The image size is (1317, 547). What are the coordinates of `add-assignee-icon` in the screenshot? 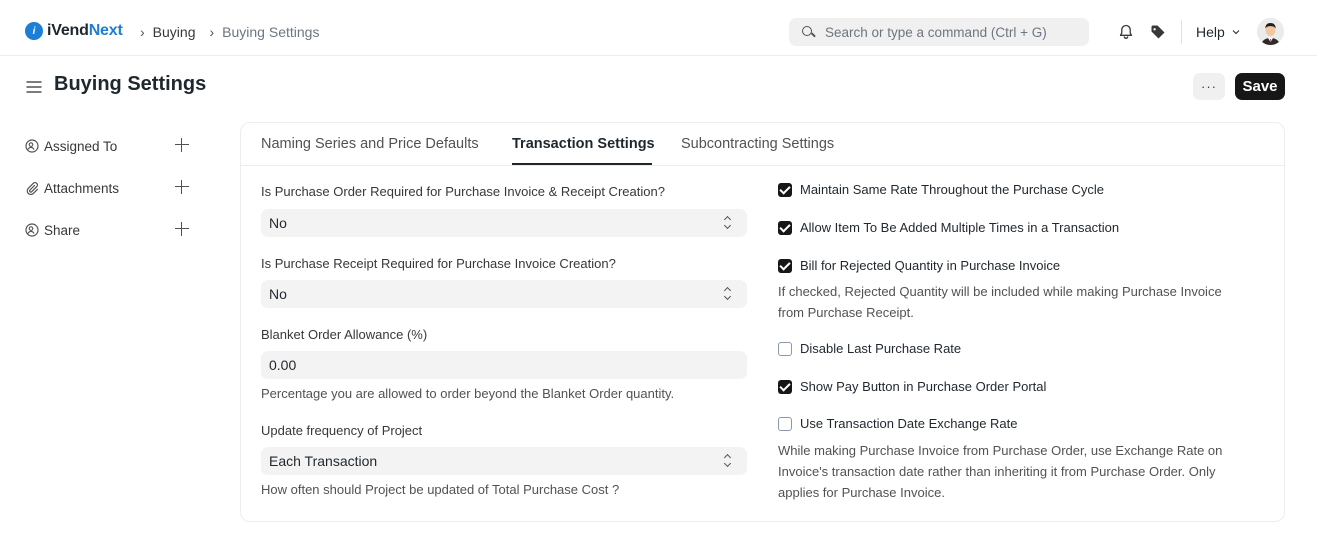 It's located at (182, 145).